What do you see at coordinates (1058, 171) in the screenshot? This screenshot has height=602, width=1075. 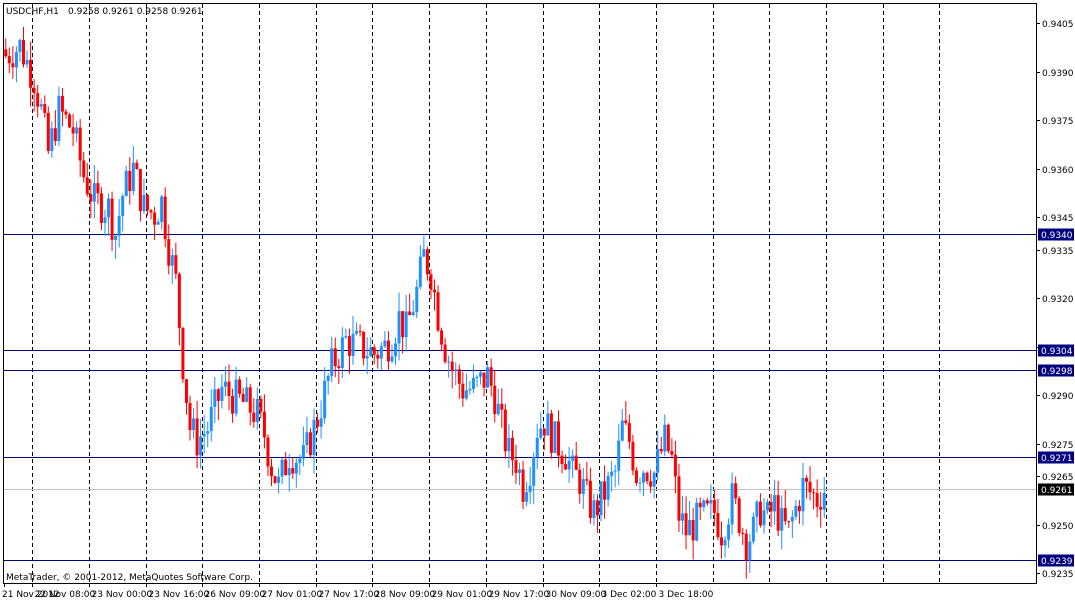 I see `y-tick-label: 0.9360` at bounding box center [1058, 171].